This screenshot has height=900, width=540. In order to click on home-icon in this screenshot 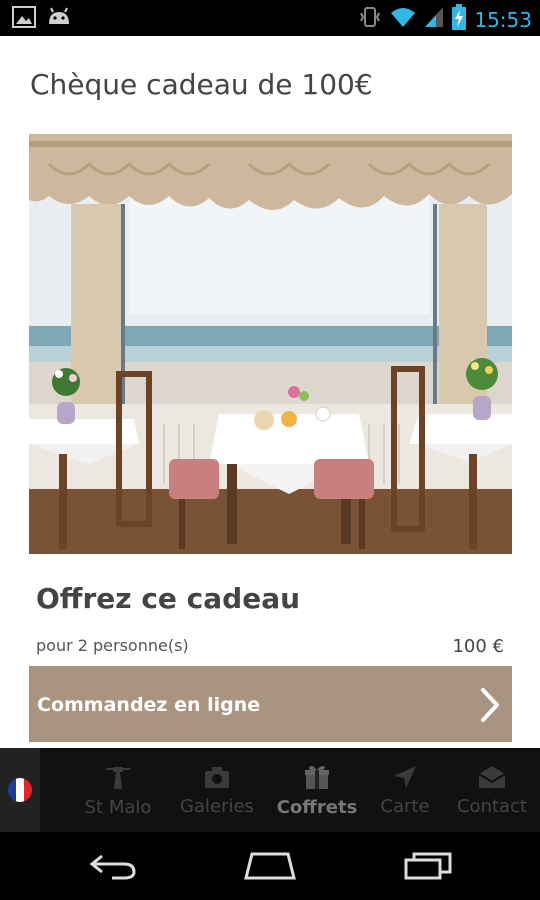, I will do `click(270, 868)`.